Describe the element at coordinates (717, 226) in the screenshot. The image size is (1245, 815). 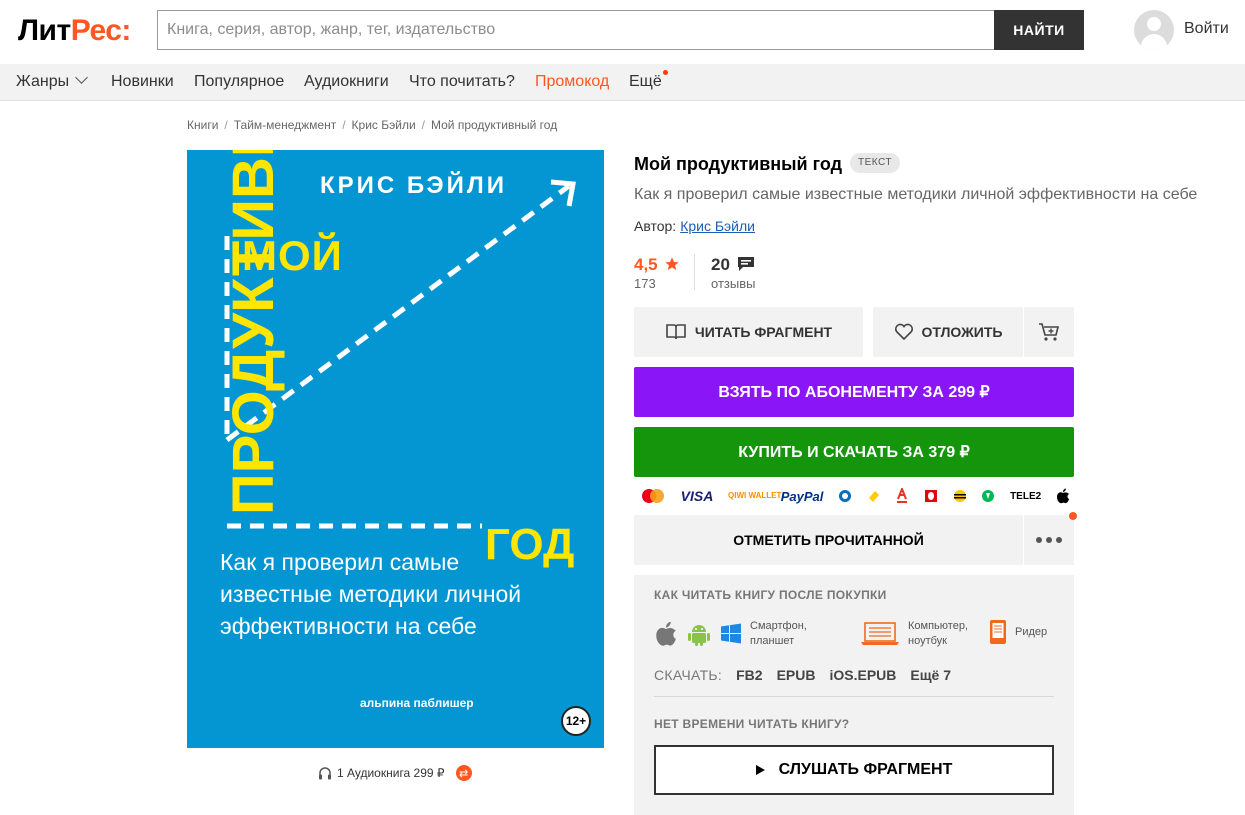
I see `author-link: Крис Бэйли` at that location.